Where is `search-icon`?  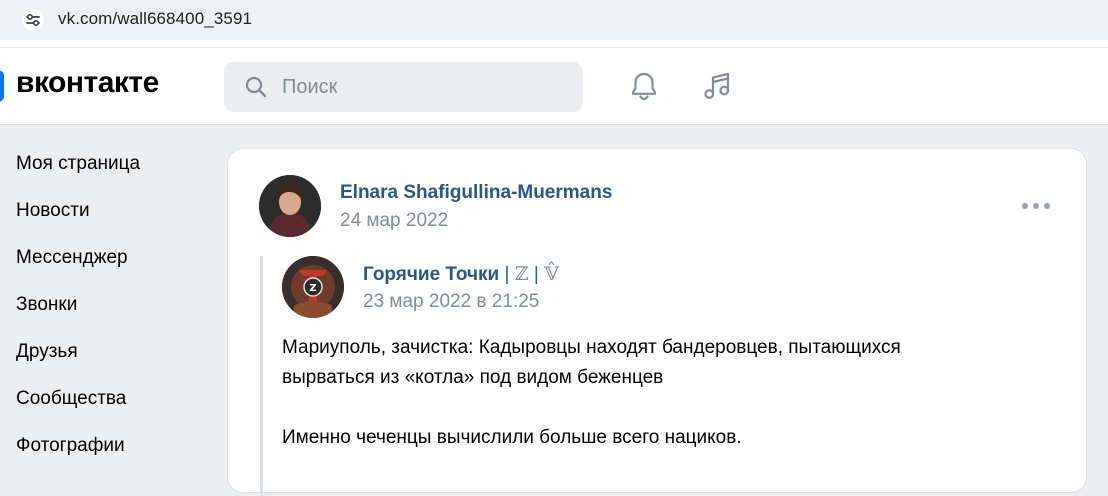
search-icon is located at coordinates (256, 87).